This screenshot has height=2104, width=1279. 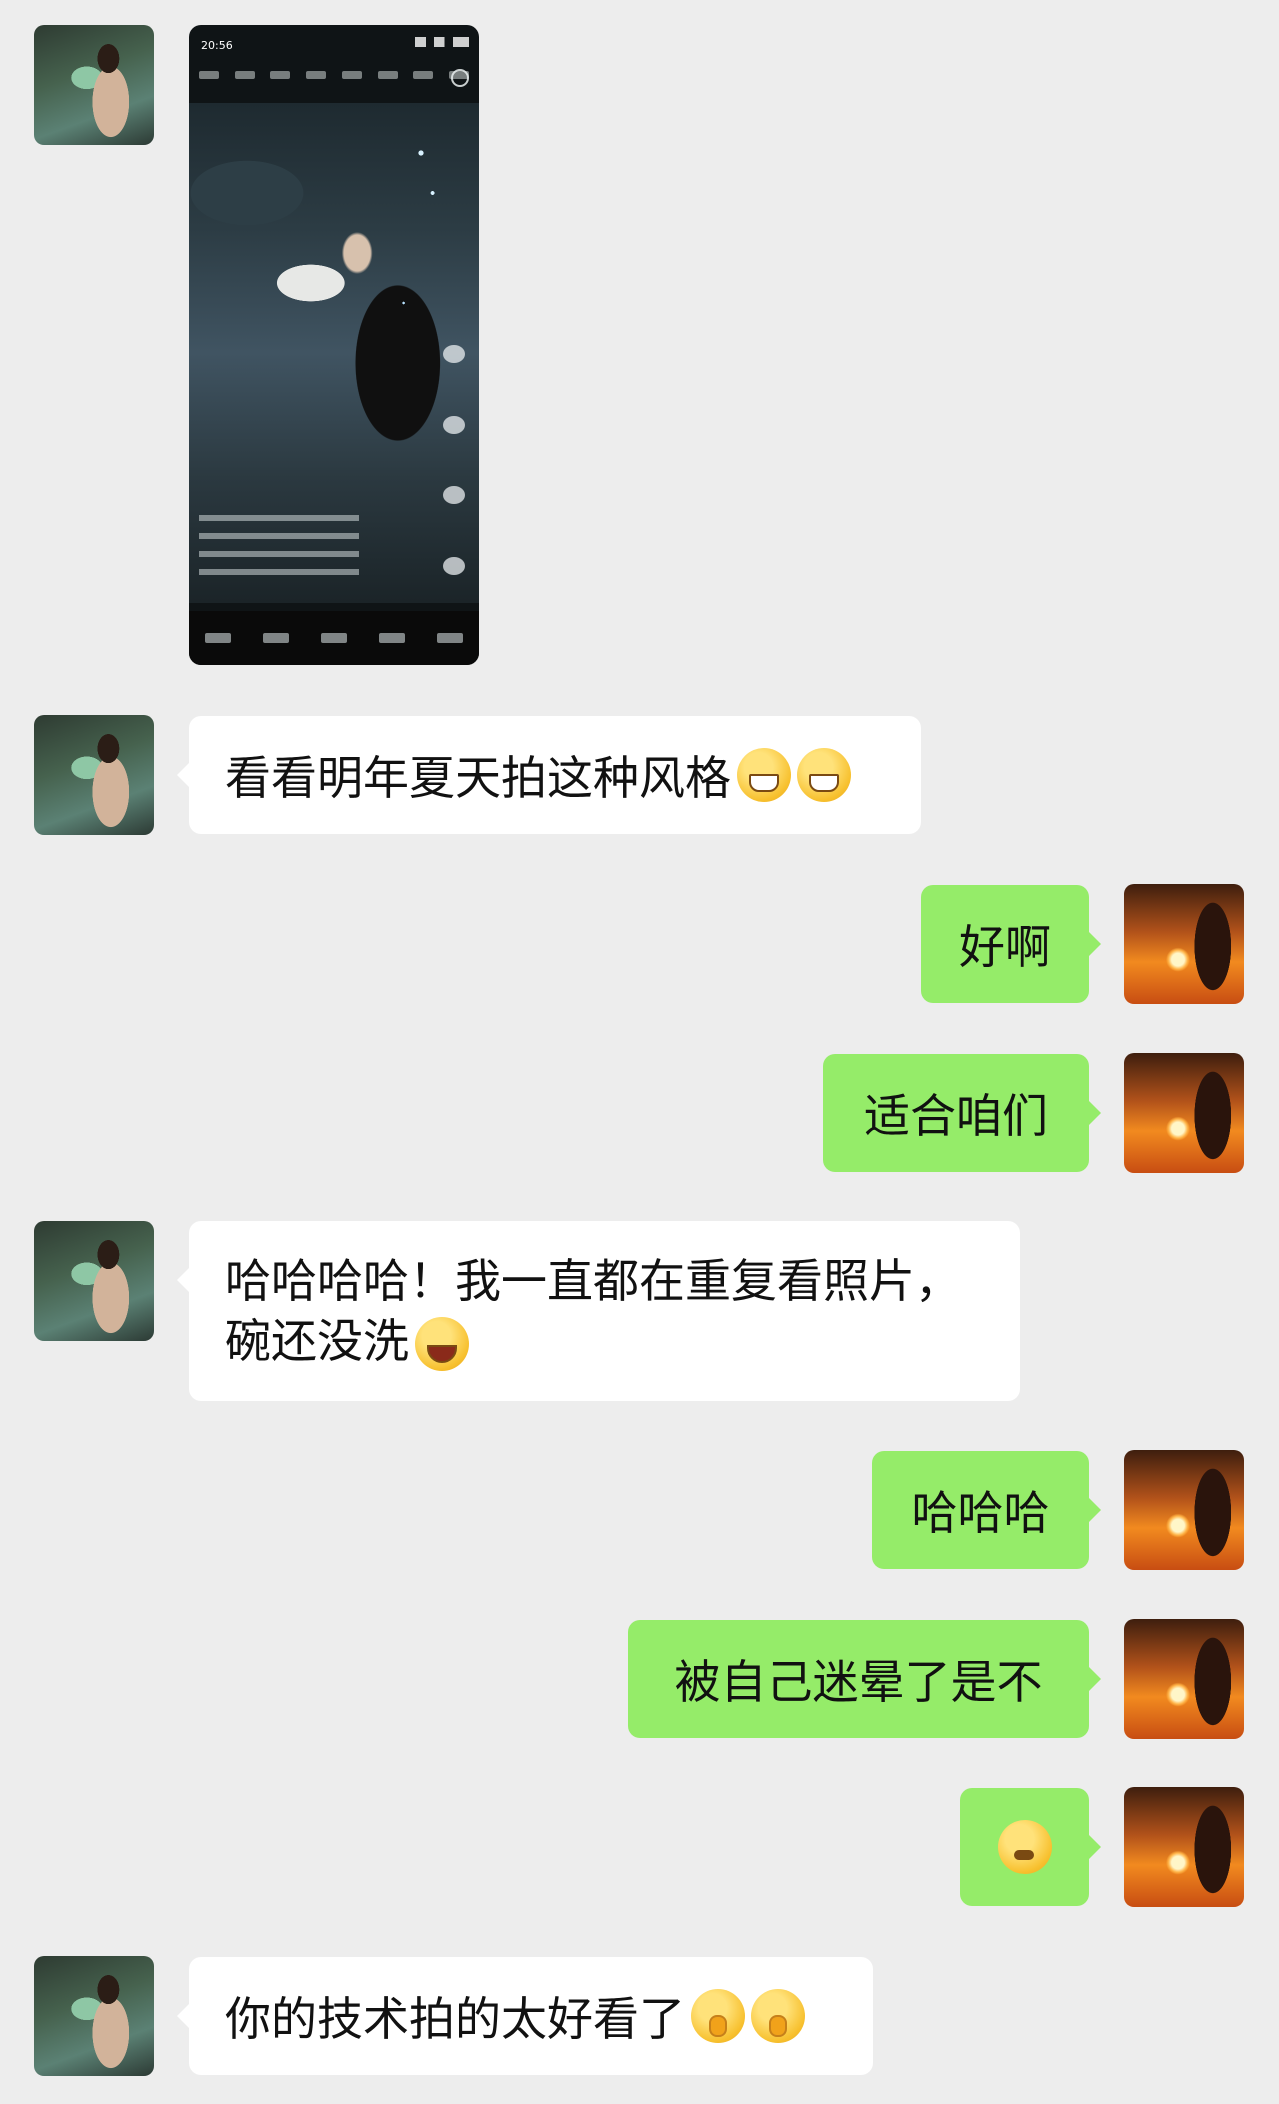 I want to click on phone-tab-bar, so click(x=334, y=80).